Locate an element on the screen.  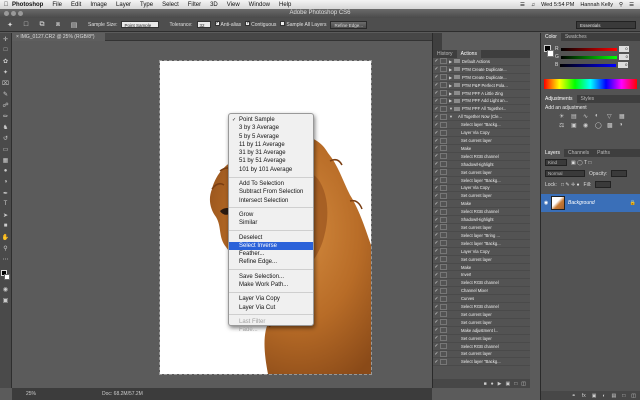
menu-item-intersect-selection: Intersect Selection is located at coordinates (271, 201).